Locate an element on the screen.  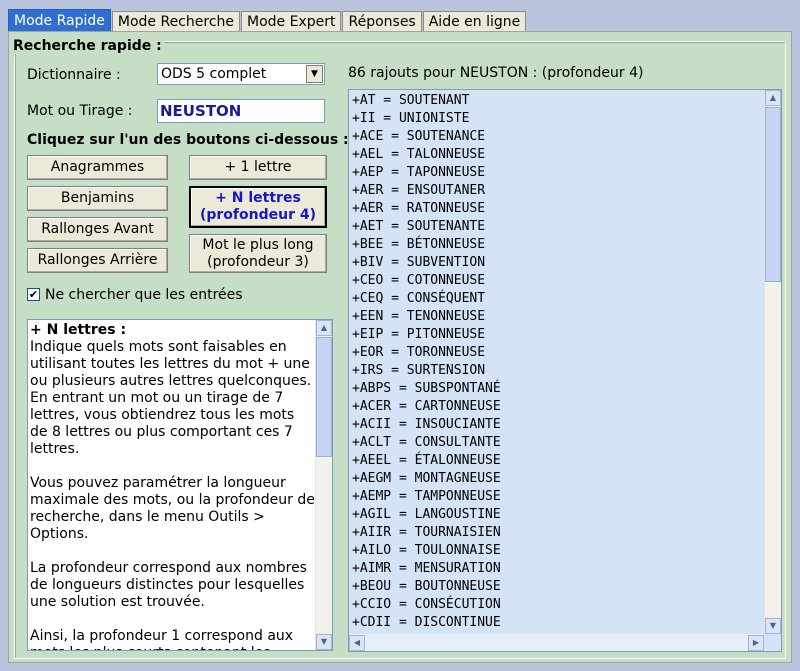
result-line: +AEGM = MONTAGNEUSE is located at coordinates (426, 478).